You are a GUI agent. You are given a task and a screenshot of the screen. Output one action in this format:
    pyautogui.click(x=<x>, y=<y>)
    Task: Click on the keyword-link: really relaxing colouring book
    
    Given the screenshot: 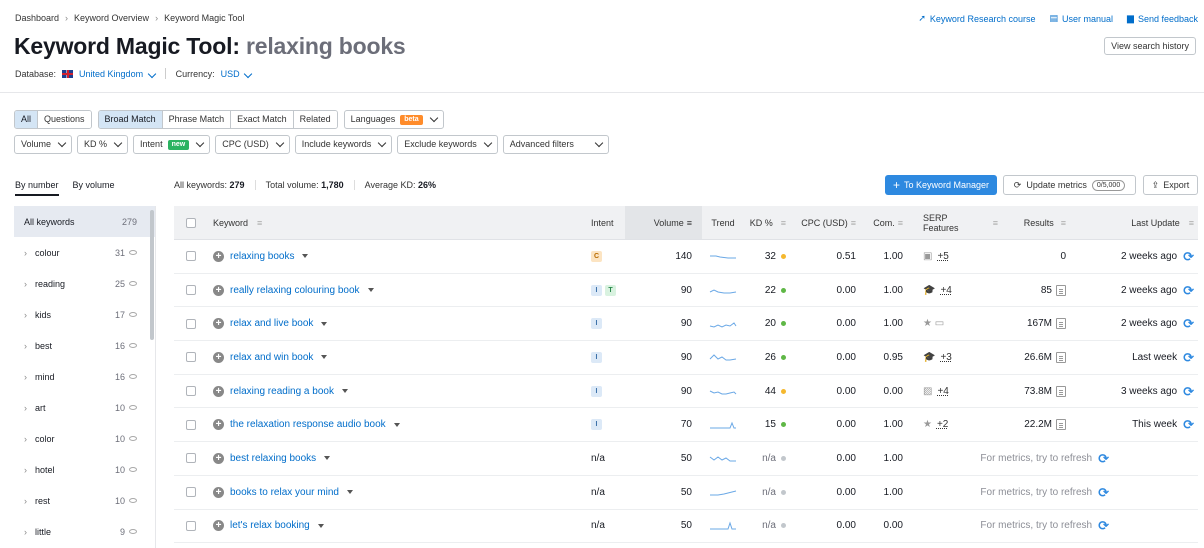 What is the action you would take?
    pyautogui.click(x=295, y=290)
    